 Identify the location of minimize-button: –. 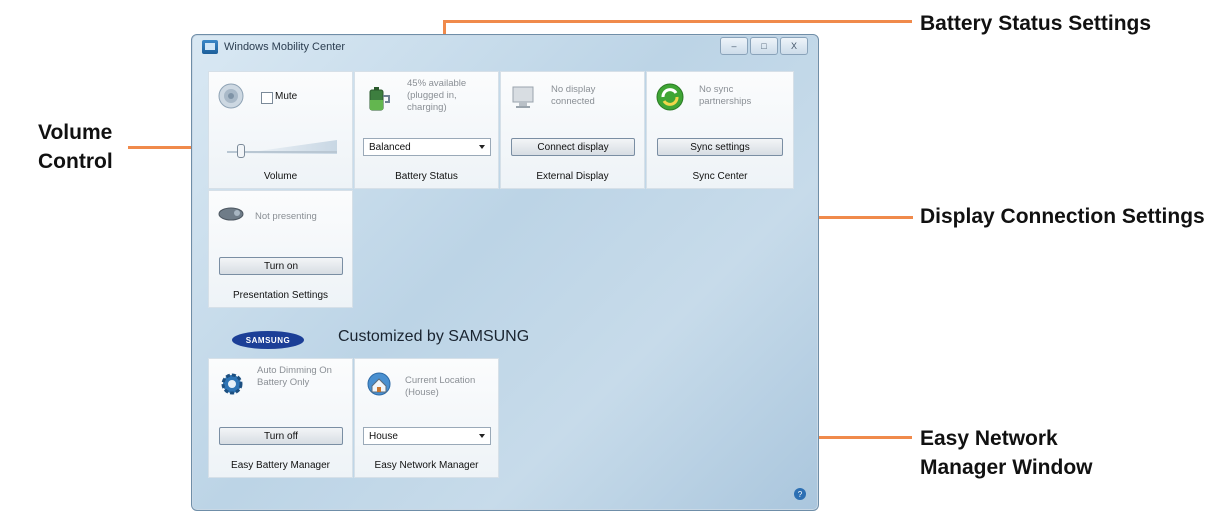
(734, 46).